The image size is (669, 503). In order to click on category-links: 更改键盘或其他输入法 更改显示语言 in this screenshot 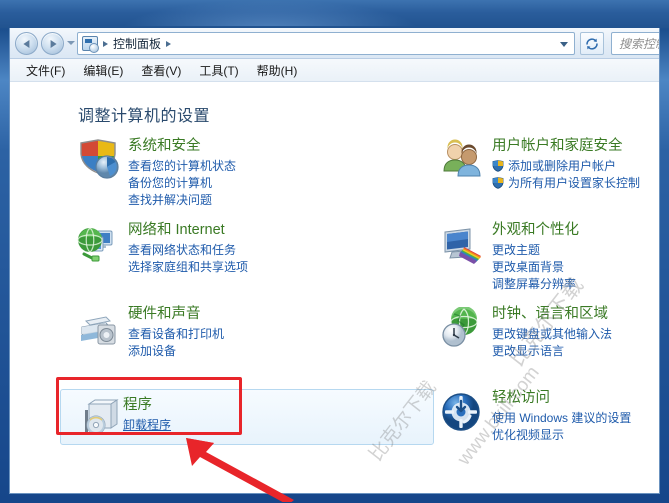, I will do `click(575, 342)`.